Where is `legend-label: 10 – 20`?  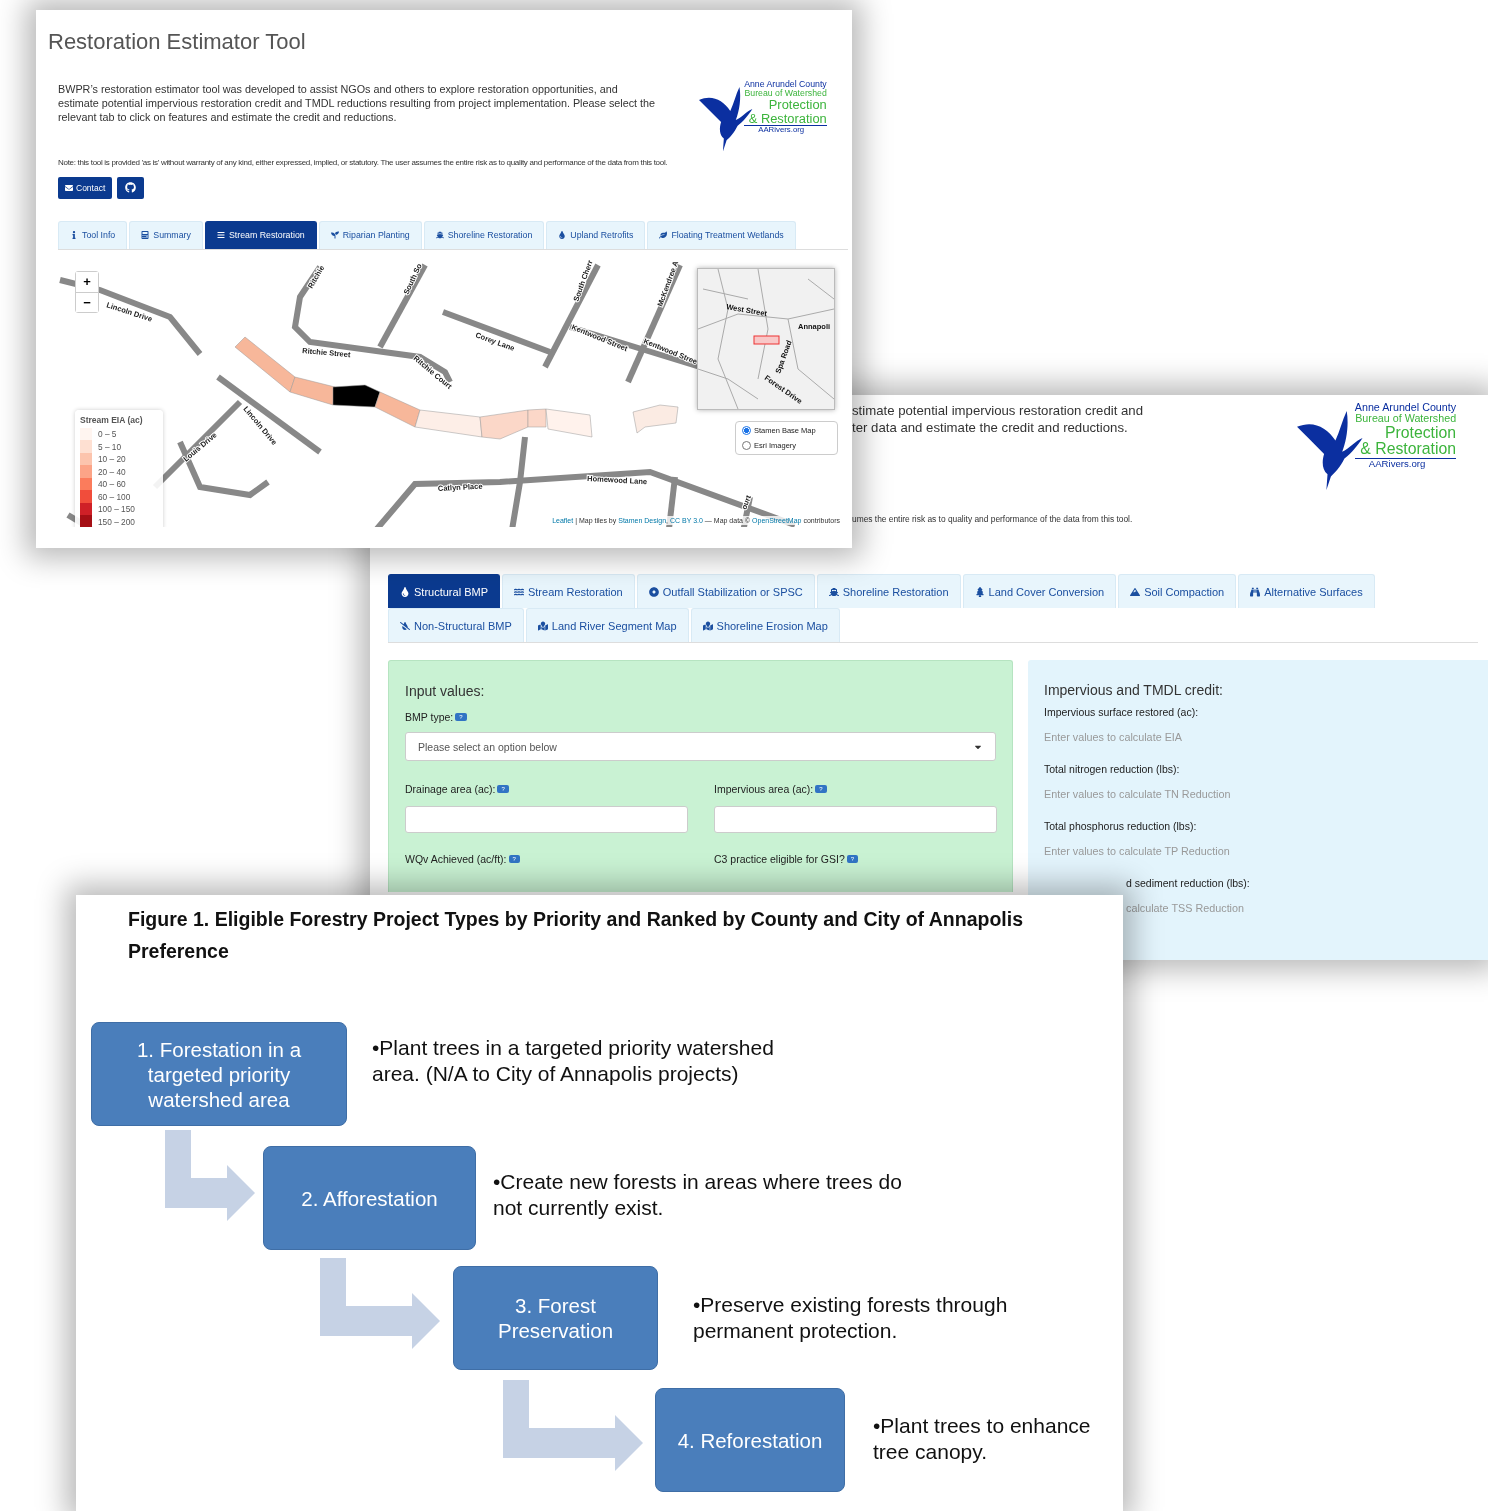 legend-label: 10 – 20 is located at coordinates (112, 459).